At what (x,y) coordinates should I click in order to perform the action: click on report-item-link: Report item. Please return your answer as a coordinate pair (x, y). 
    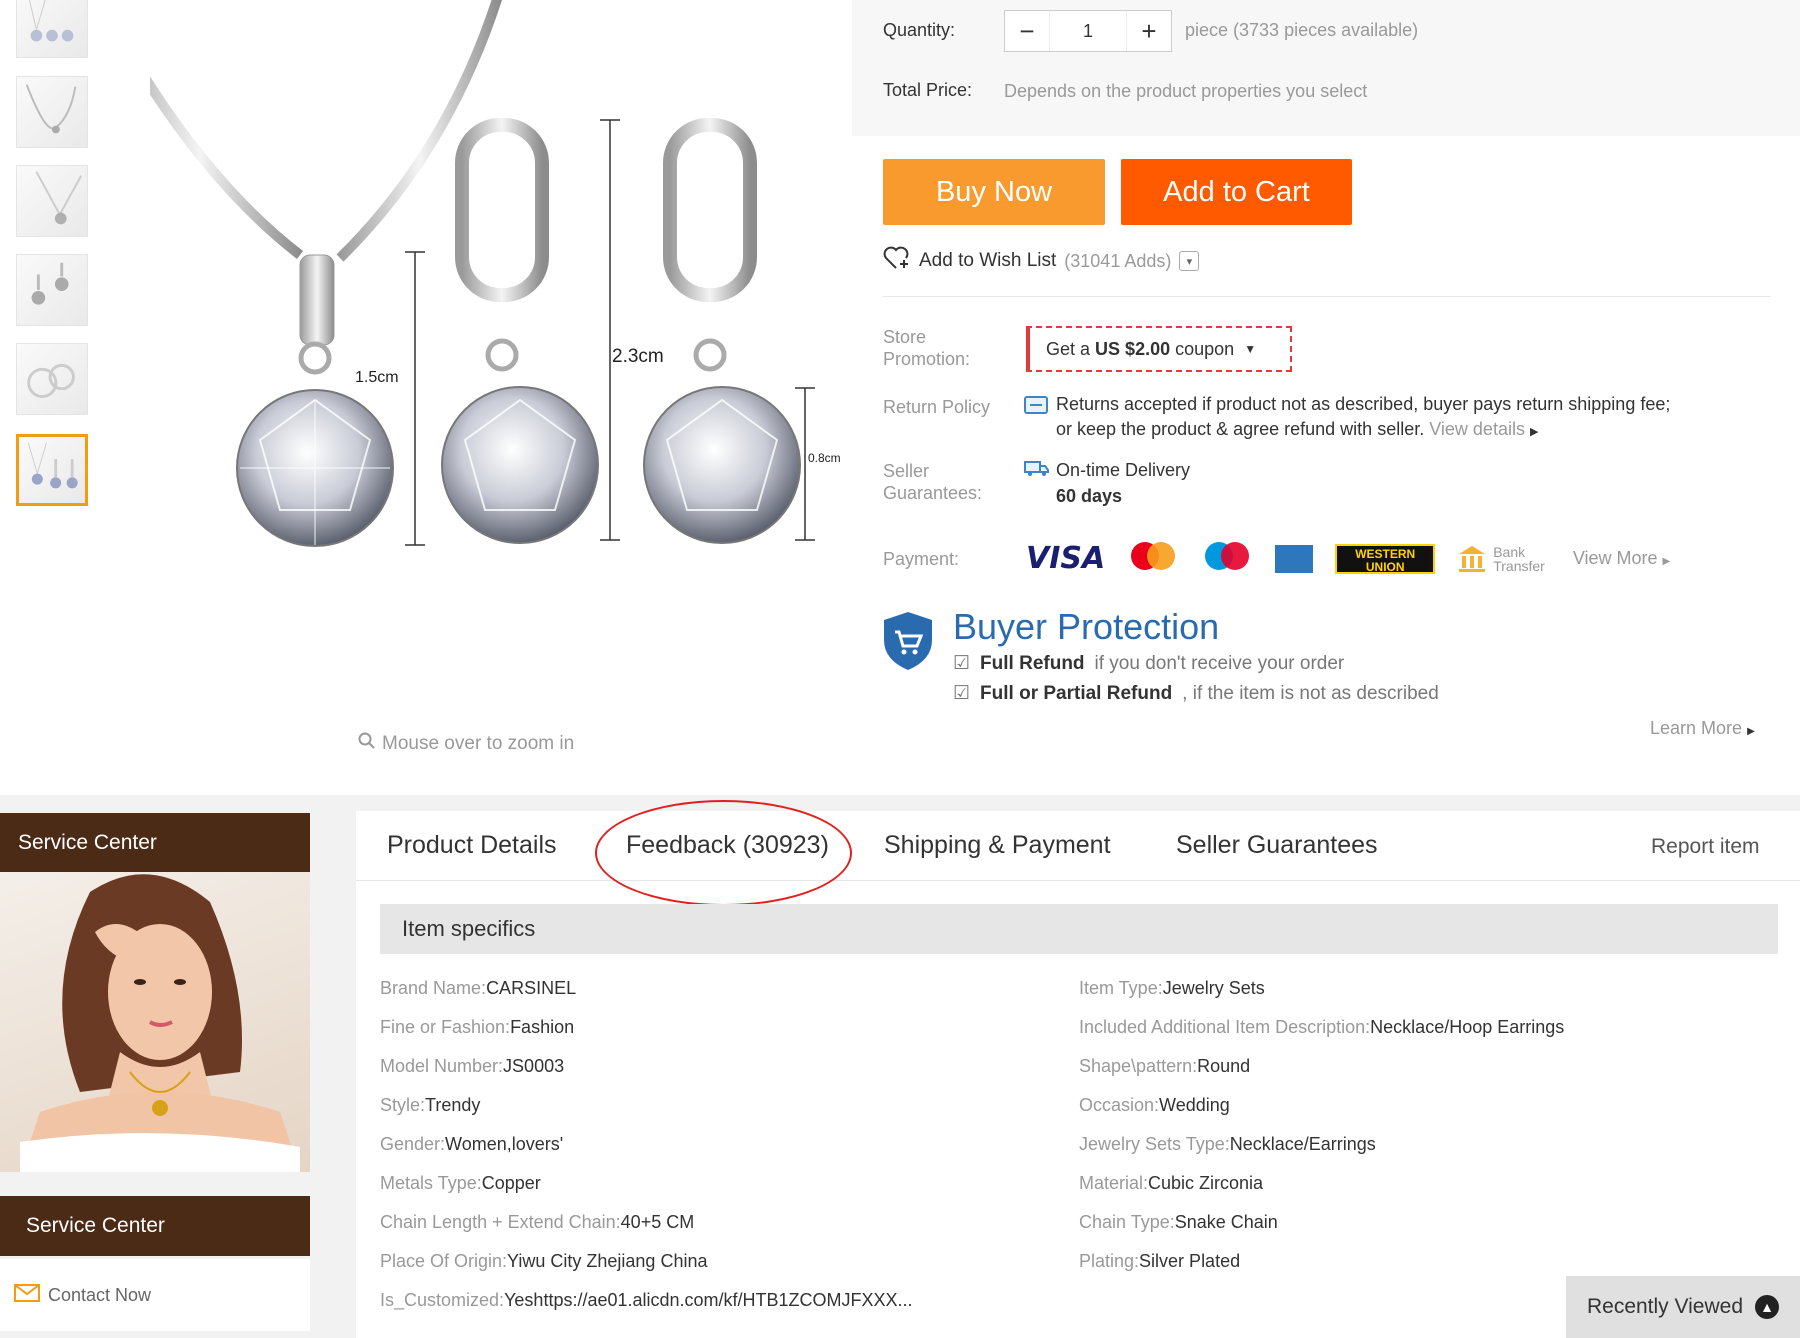
    Looking at the image, I should click on (1705, 847).